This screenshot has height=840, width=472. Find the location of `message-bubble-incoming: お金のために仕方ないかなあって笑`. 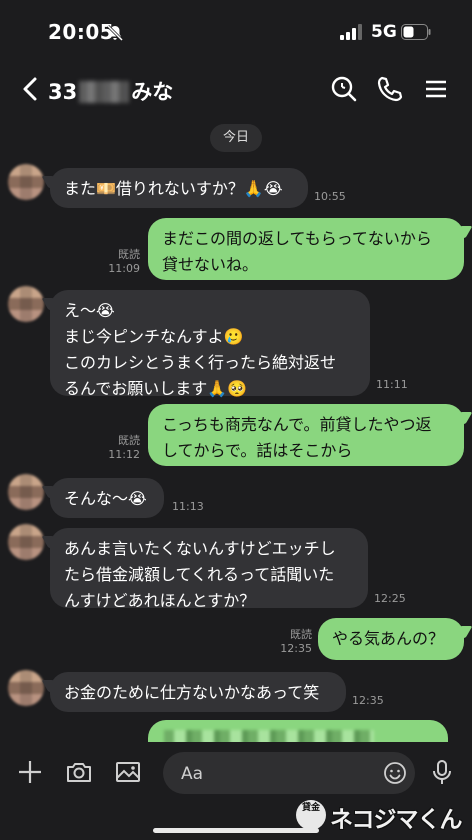

message-bubble-incoming: お金のために仕方ないかなあって笑 is located at coordinates (198, 692).